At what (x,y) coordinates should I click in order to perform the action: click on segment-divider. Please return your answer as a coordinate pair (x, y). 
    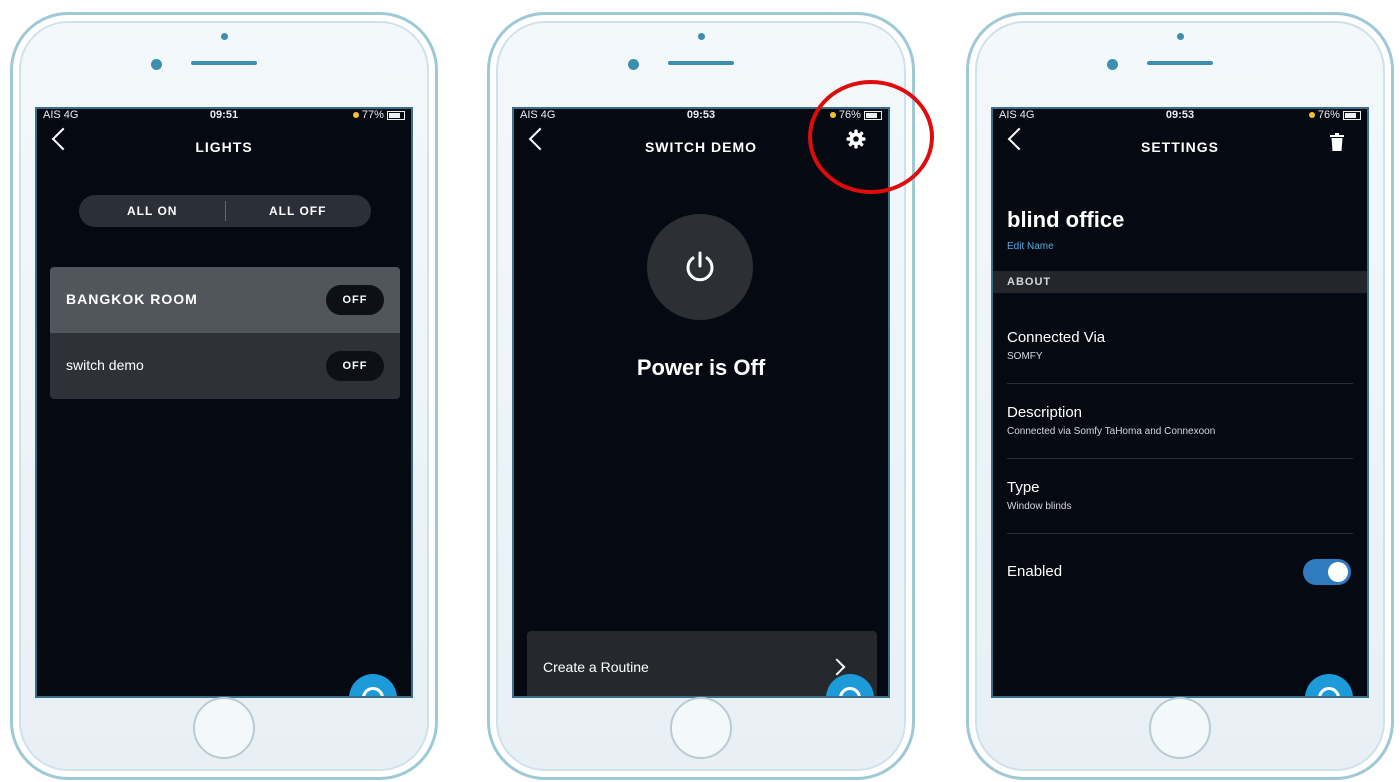
    Looking at the image, I should click on (225, 211).